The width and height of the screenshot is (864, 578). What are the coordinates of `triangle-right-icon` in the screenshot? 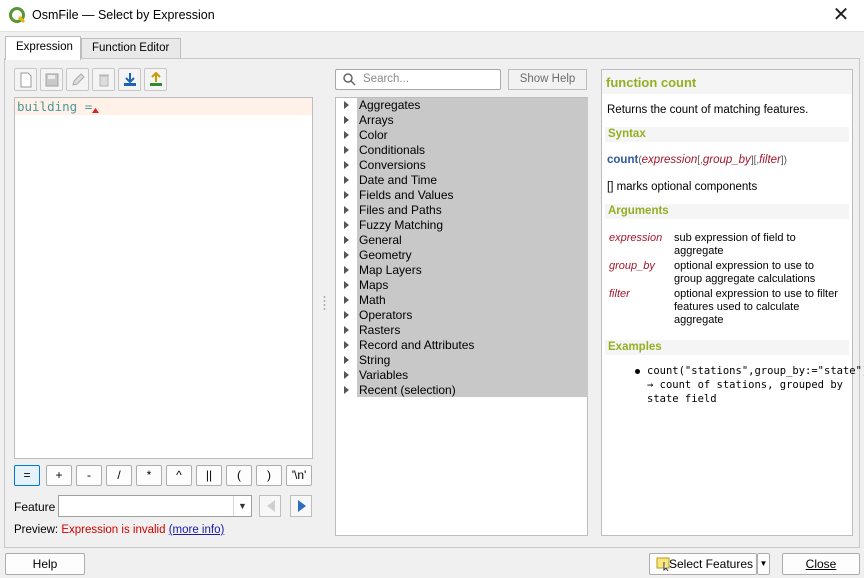 It's located at (302, 506).